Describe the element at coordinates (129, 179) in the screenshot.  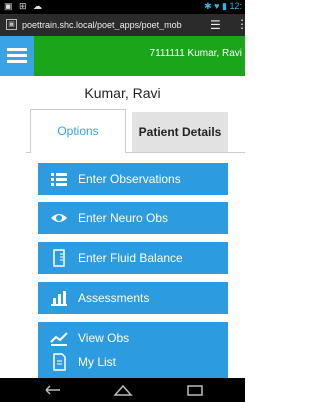
I see `menu-label: Enter Observations` at that location.